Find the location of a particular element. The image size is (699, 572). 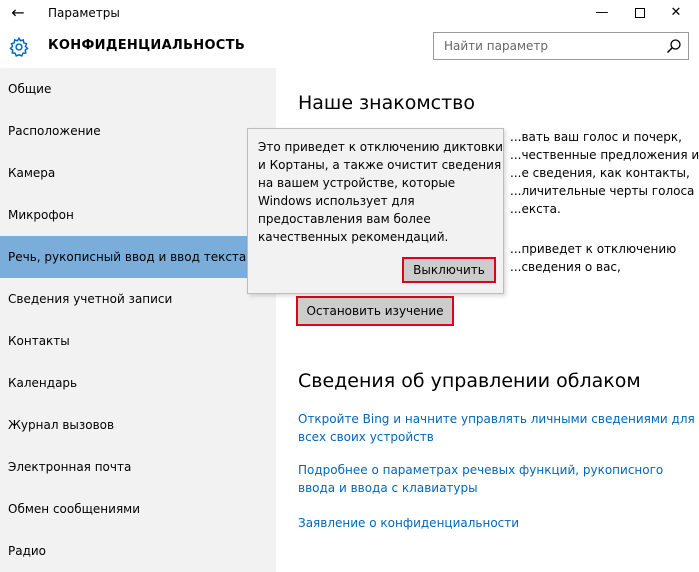

maximize-button is located at coordinates (640, 13).